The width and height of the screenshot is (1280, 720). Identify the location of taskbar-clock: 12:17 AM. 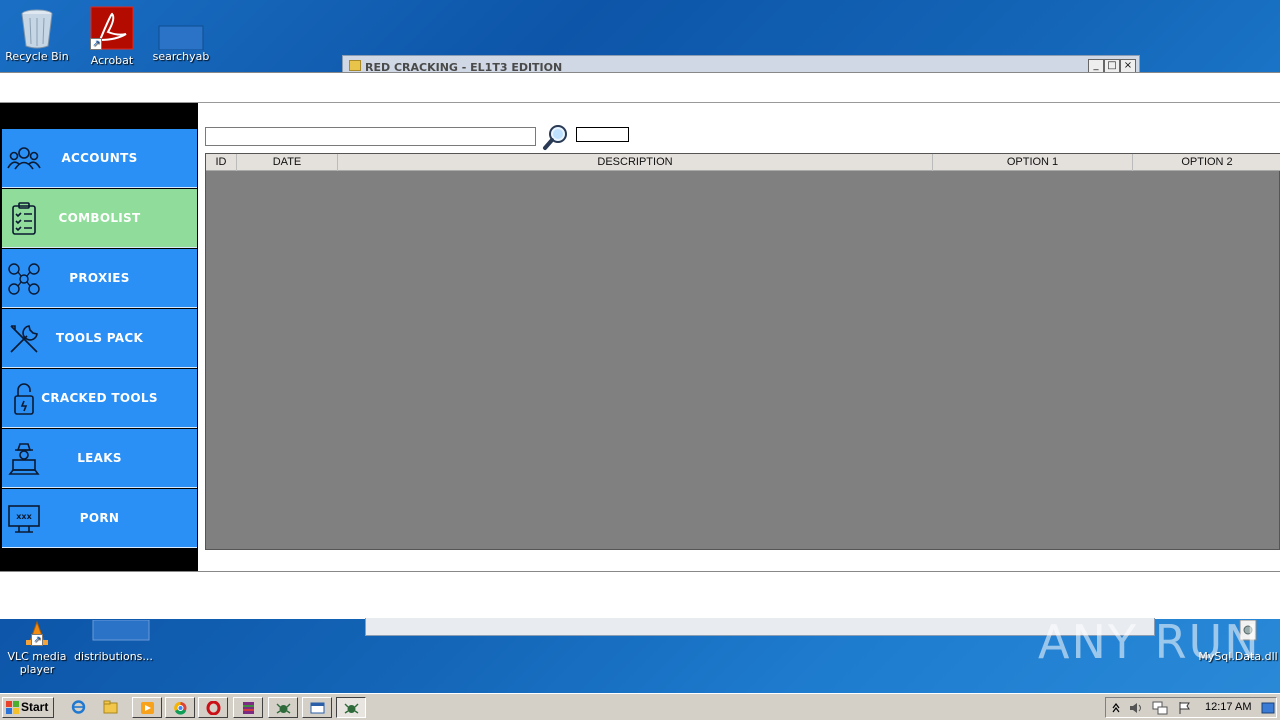
(1228, 707).